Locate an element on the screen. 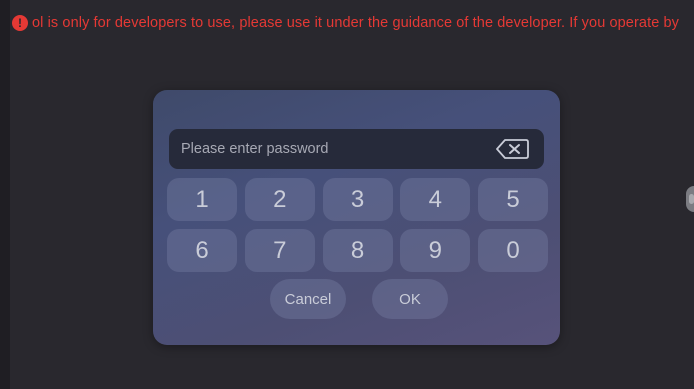  key-7: 7 is located at coordinates (279, 250).